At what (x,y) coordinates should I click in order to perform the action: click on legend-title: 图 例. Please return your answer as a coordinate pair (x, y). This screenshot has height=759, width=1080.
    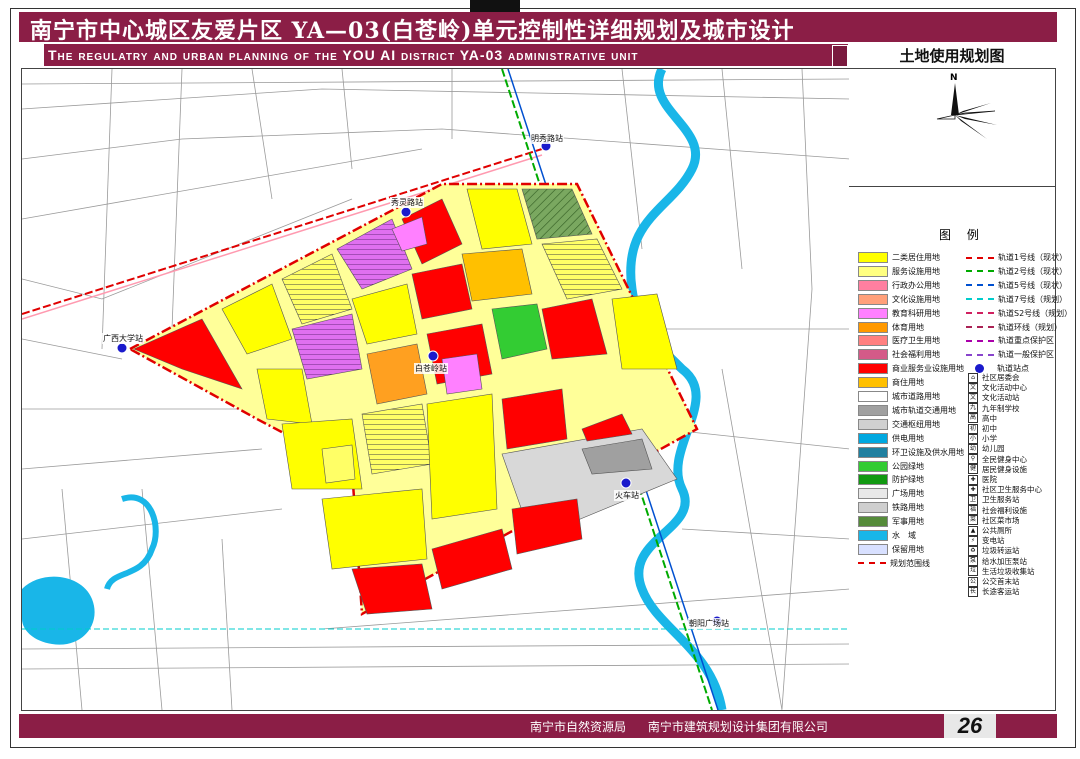
    Looking at the image, I should click on (962, 235).